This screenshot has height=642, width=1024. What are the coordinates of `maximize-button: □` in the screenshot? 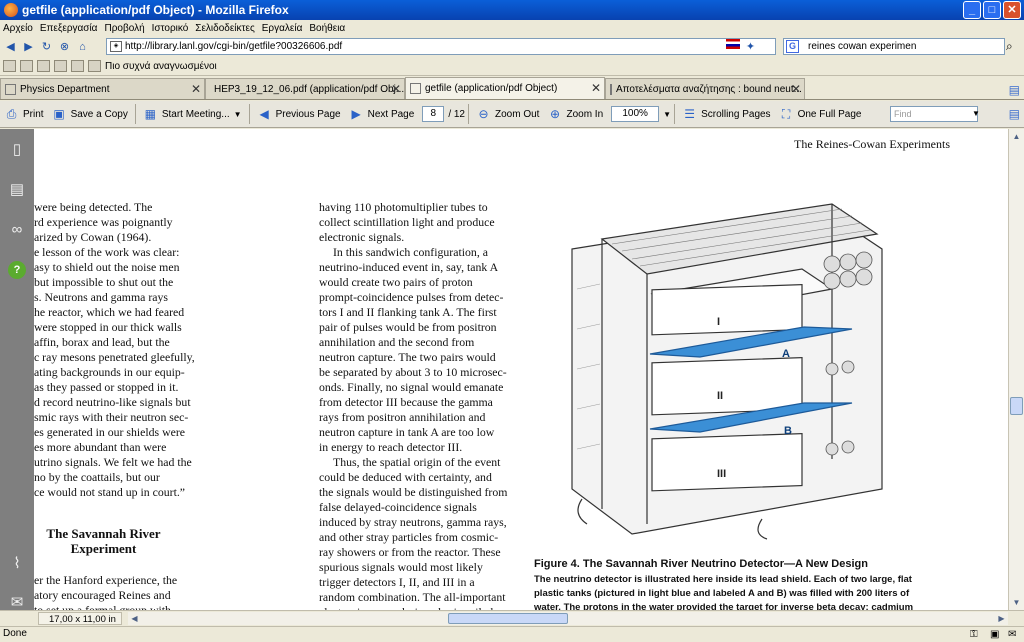 It's located at (992, 10).